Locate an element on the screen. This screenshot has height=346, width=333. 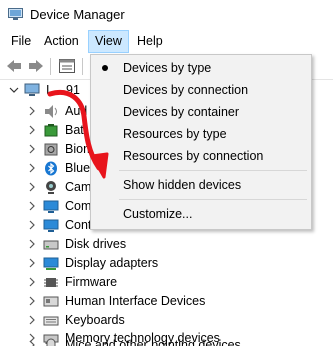
tree-item: Mice and other pointing devices is located at coordinates (166, 341).